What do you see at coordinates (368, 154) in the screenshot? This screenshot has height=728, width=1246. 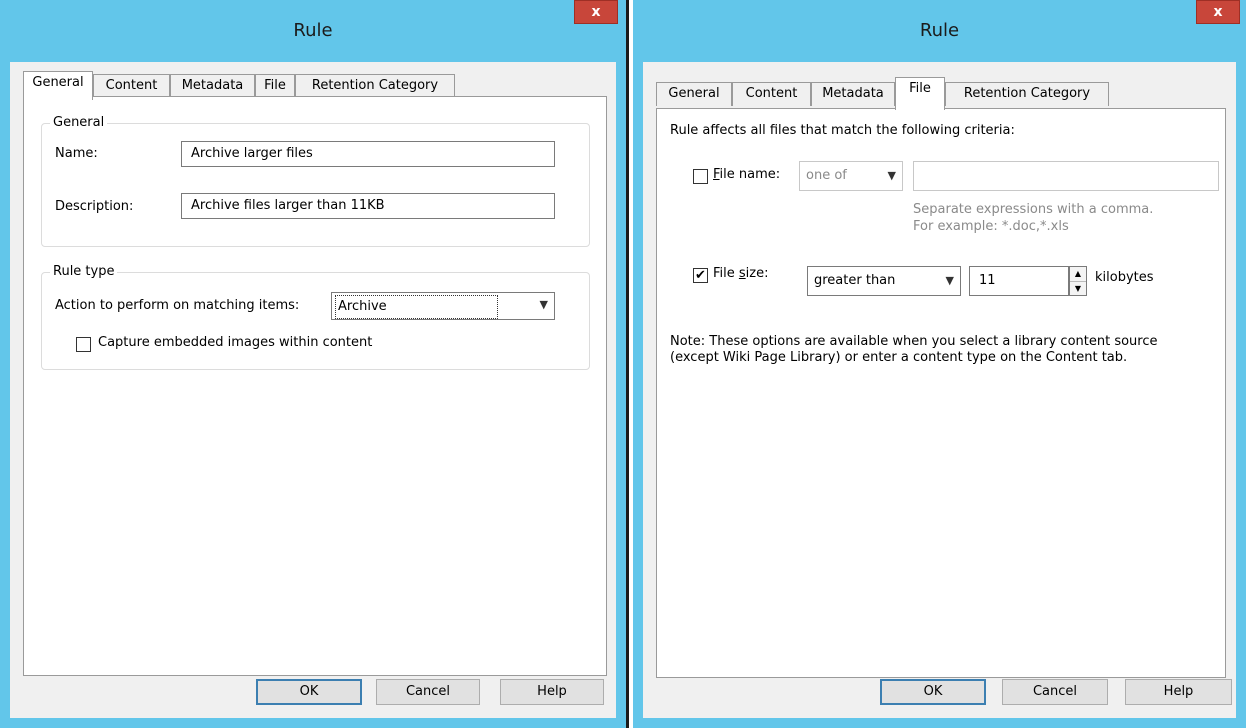 I see `name-input: Archive larger files` at bounding box center [368, 154].